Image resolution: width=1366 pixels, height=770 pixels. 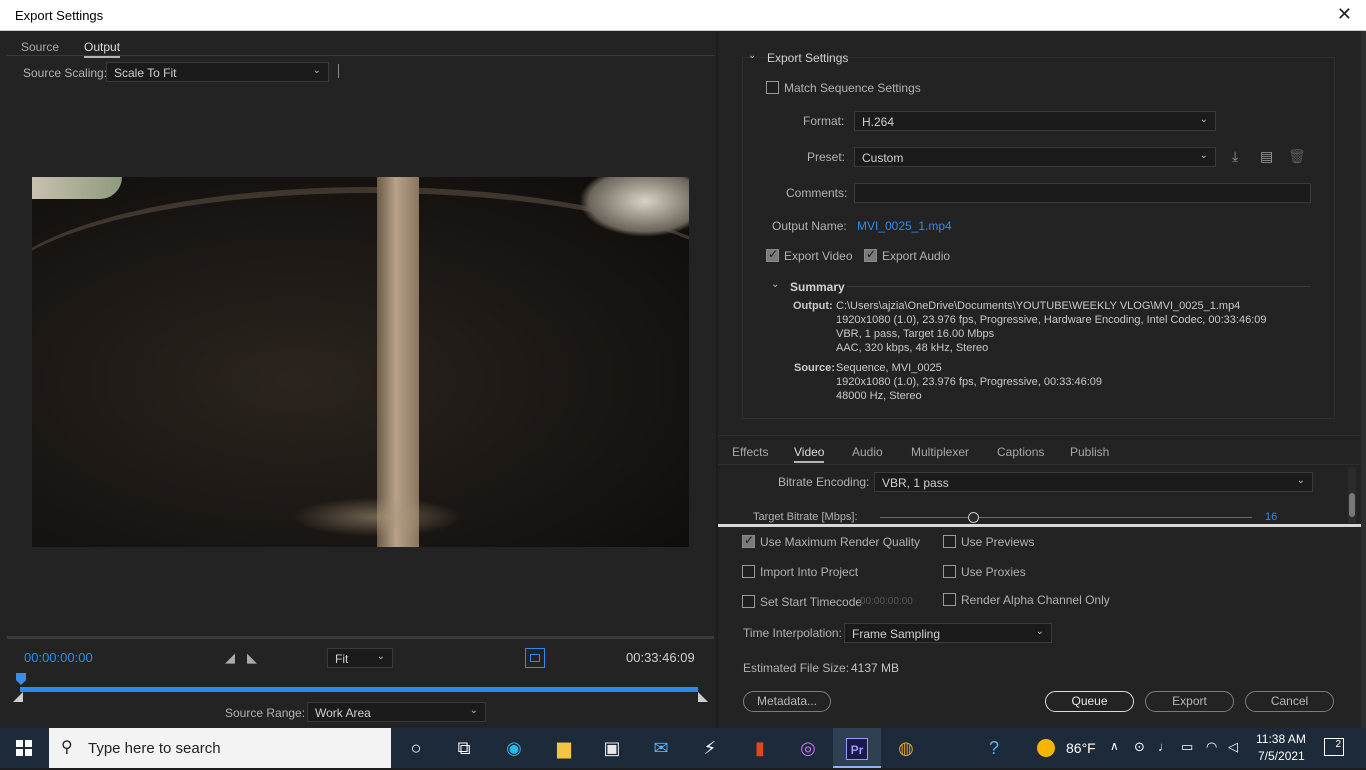 What do you see at coordinates (915, 334) in the screenshot?
I see `summary-output-line: VBR, 1 pass, Target 16.00 Mbps` at bounding box center [915, 334].